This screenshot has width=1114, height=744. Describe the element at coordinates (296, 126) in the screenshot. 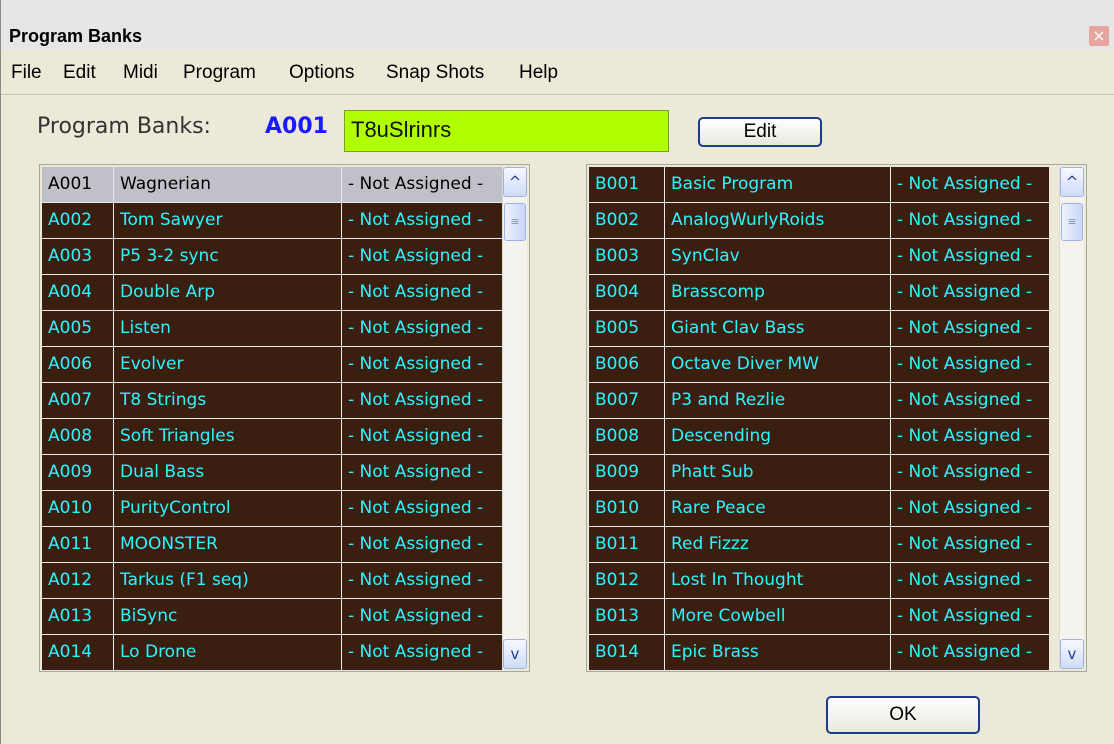

I see `bank-code: A001` at that location.